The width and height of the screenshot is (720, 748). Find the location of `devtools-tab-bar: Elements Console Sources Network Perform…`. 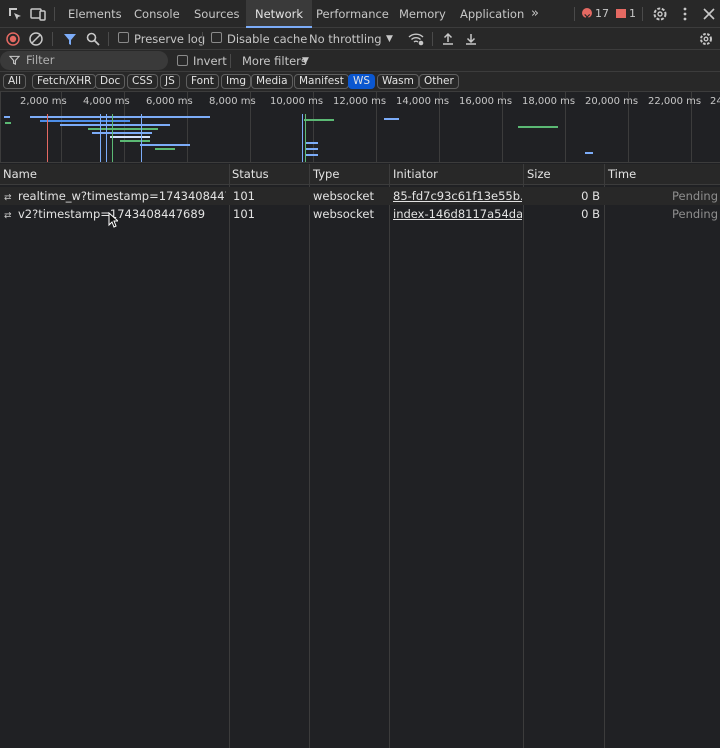

devtools-tab-bar: Elements Console Sources Network Perform… is located at coordinates (360, 16).